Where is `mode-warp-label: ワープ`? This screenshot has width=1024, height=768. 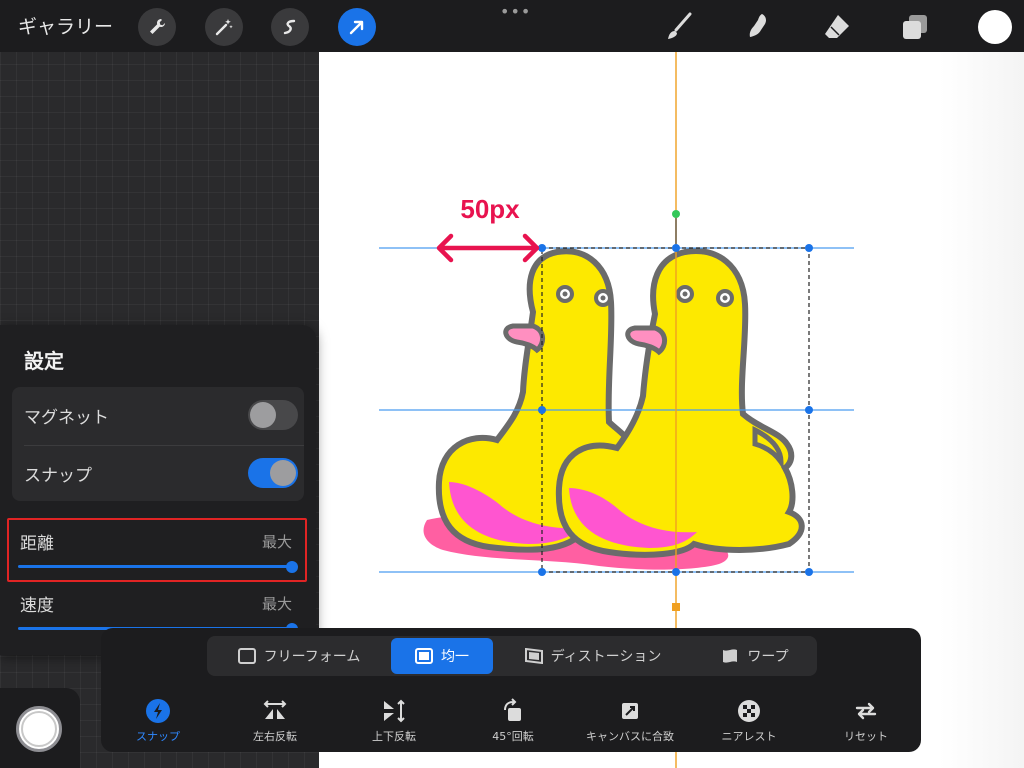
mode-warp-label: ワープ is located at coordinates (768, 657).